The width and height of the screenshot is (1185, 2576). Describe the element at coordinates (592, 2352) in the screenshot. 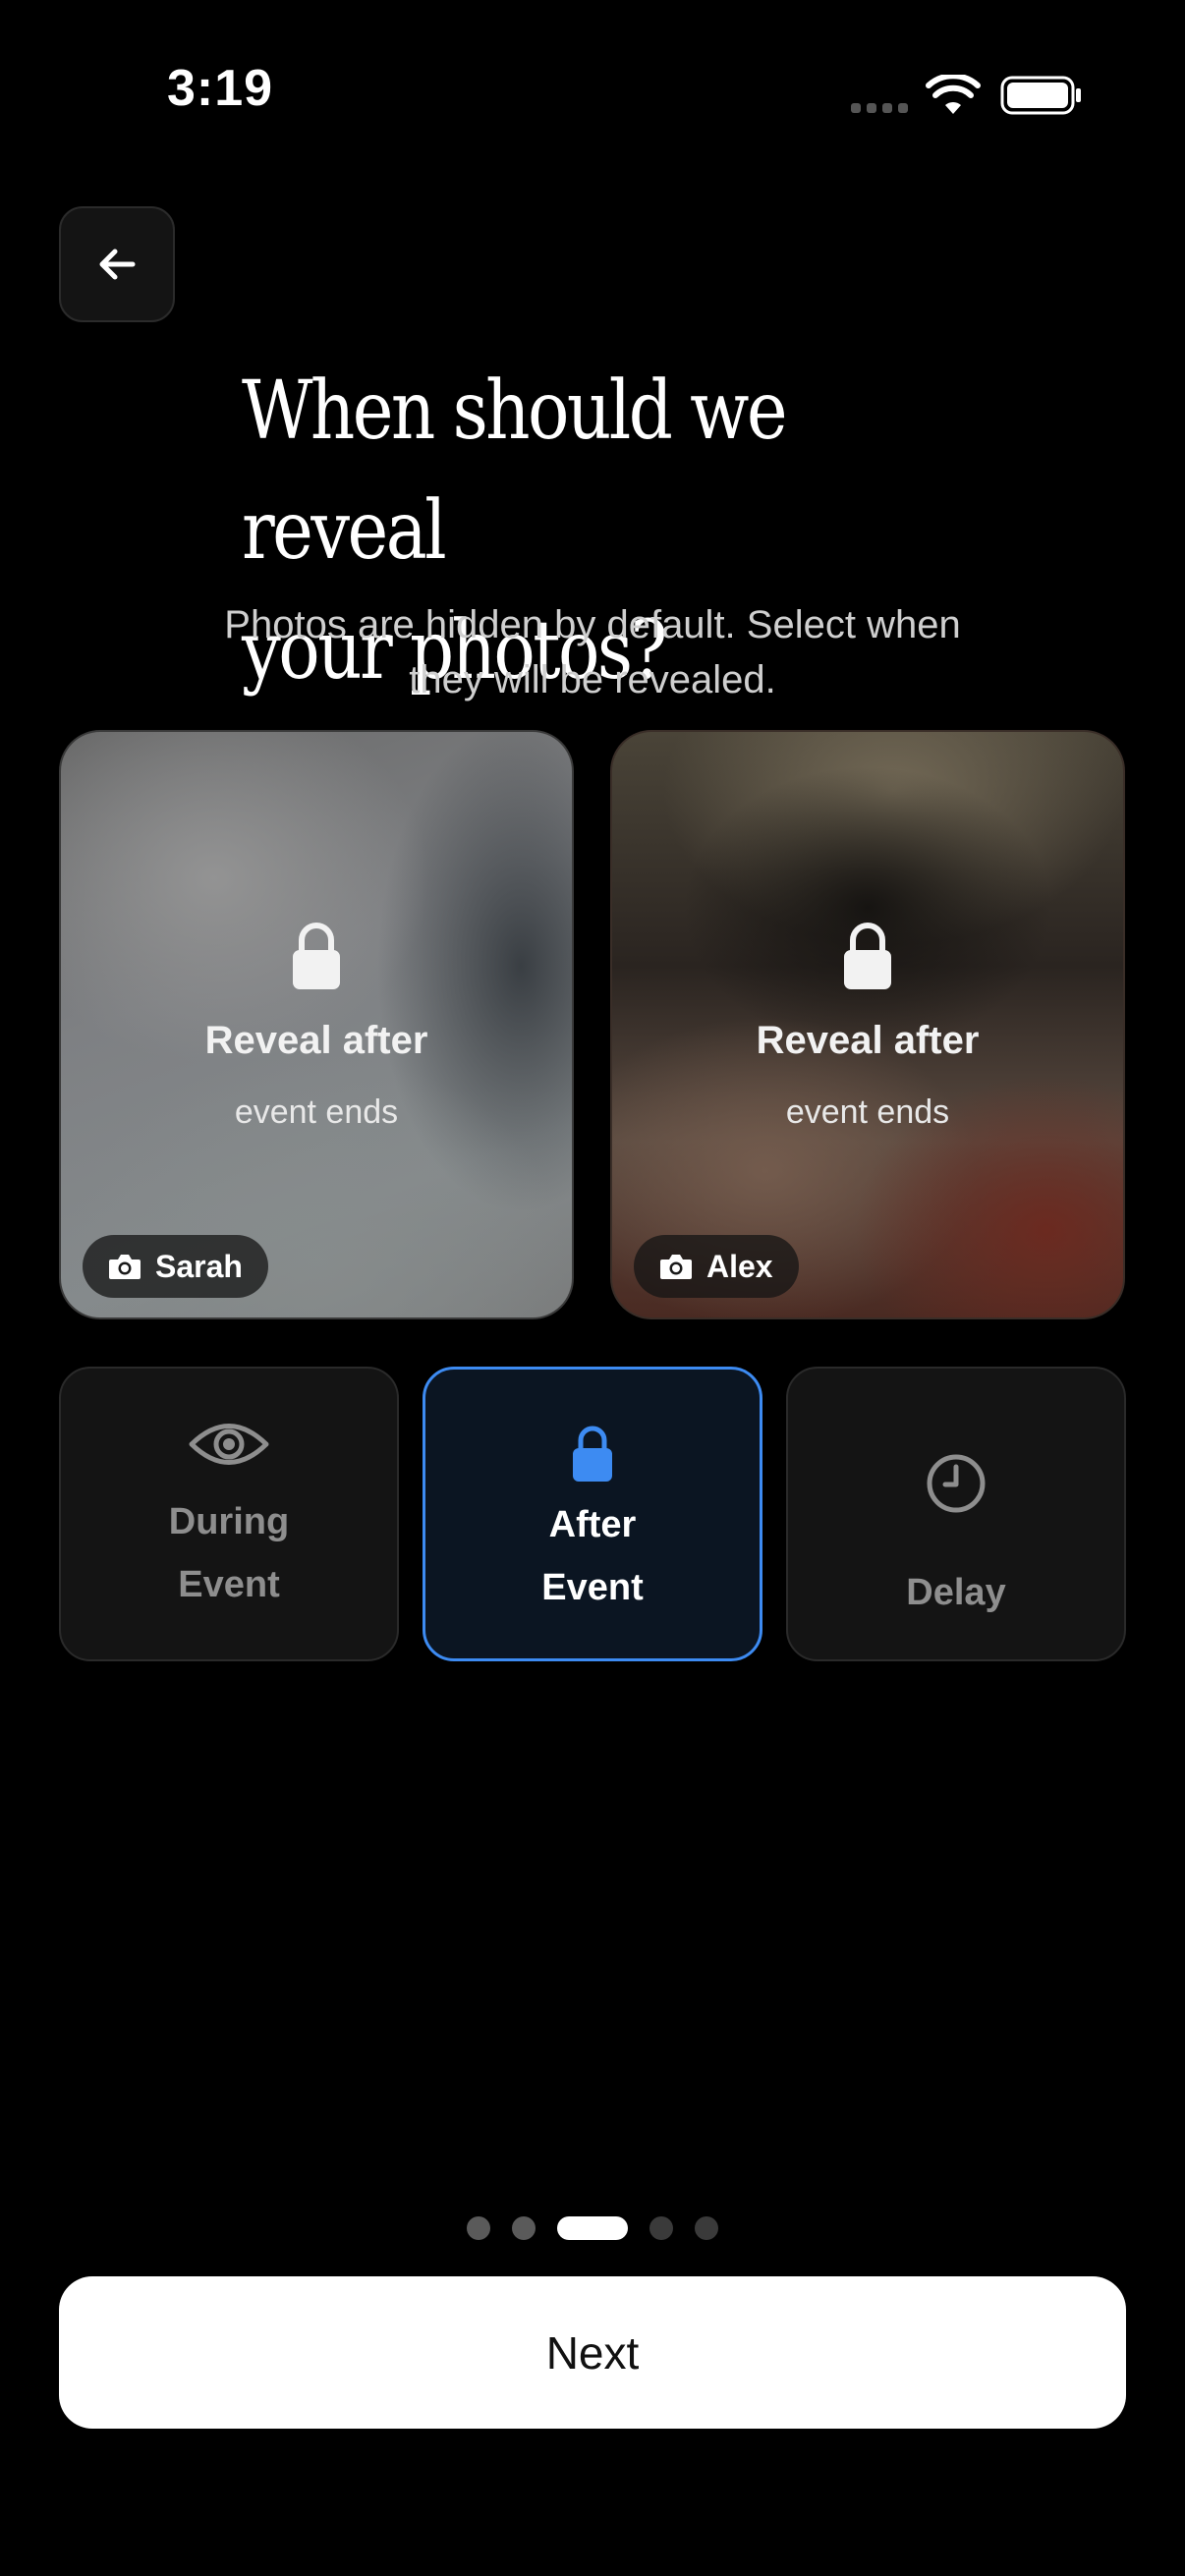

I see `next-button: Next` at that location.